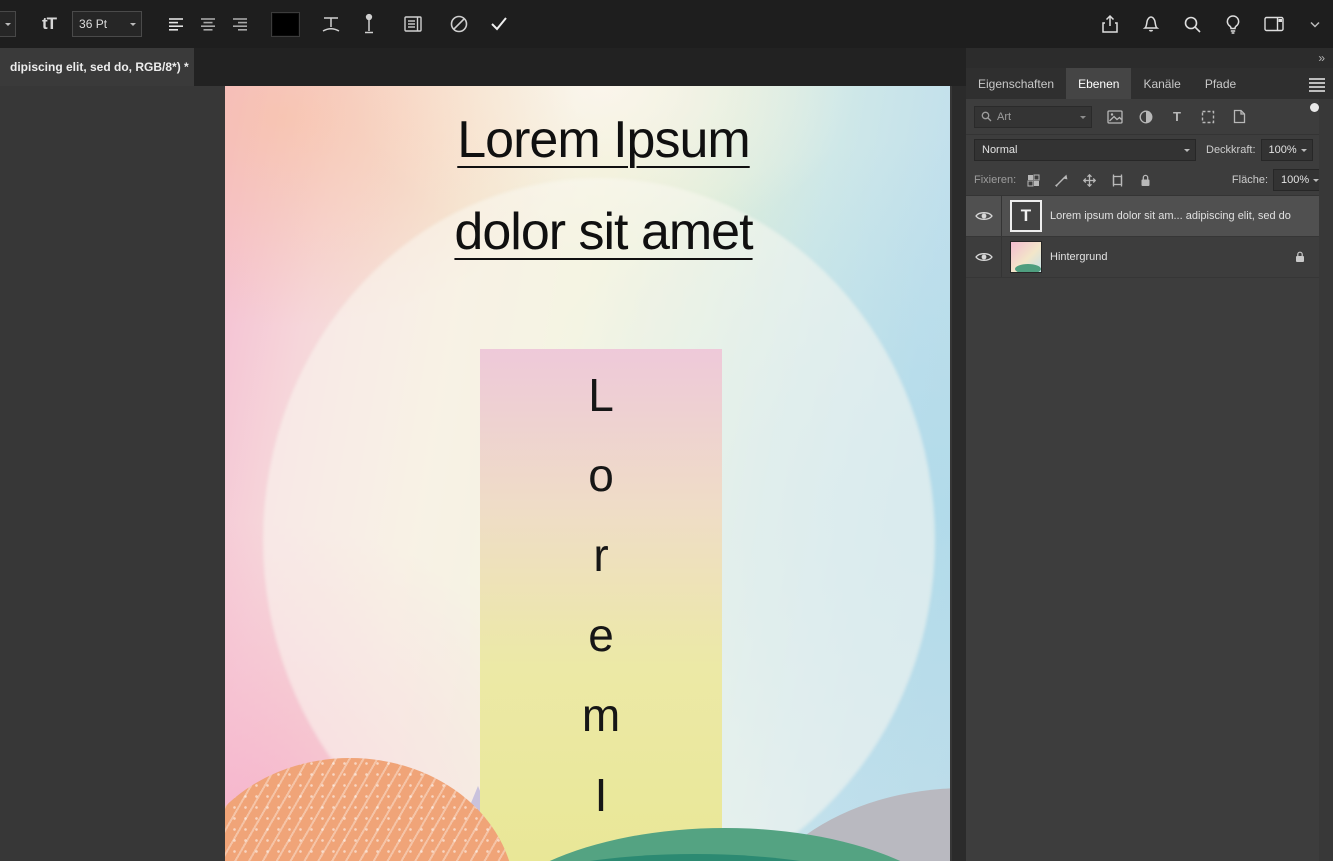  What do you see at coordinates (1233, 24) in the screenshot?
I see `discover-lightbulb-icon` at bounding box center [1233, 24].